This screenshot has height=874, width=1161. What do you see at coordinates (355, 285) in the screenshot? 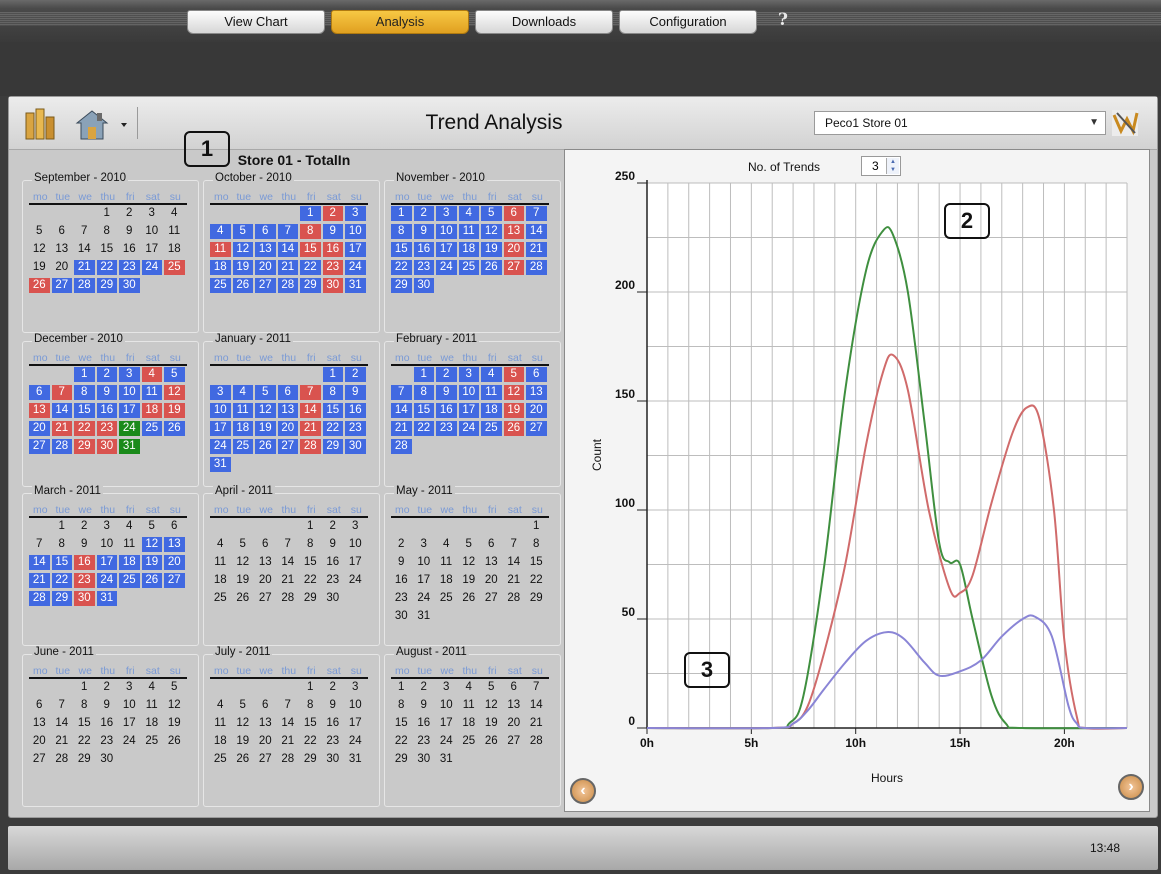
I see `calendar-day: 31` at bounding box center [355, 285].